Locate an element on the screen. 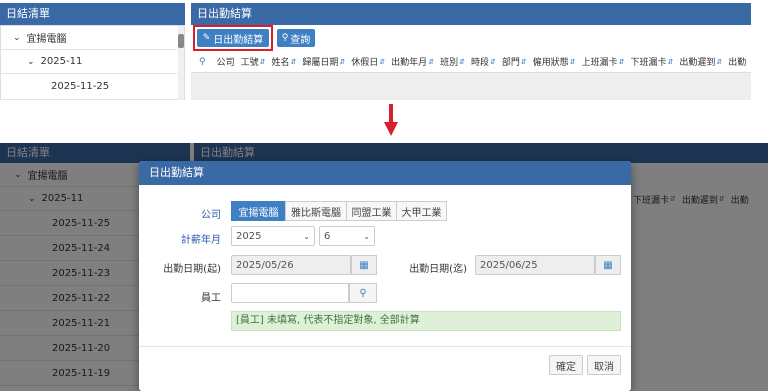 Image resolution: width=768 pixels, height=391 pixels. end-date-label: 出勤日期(迄) is located at coordinates (438, 269).